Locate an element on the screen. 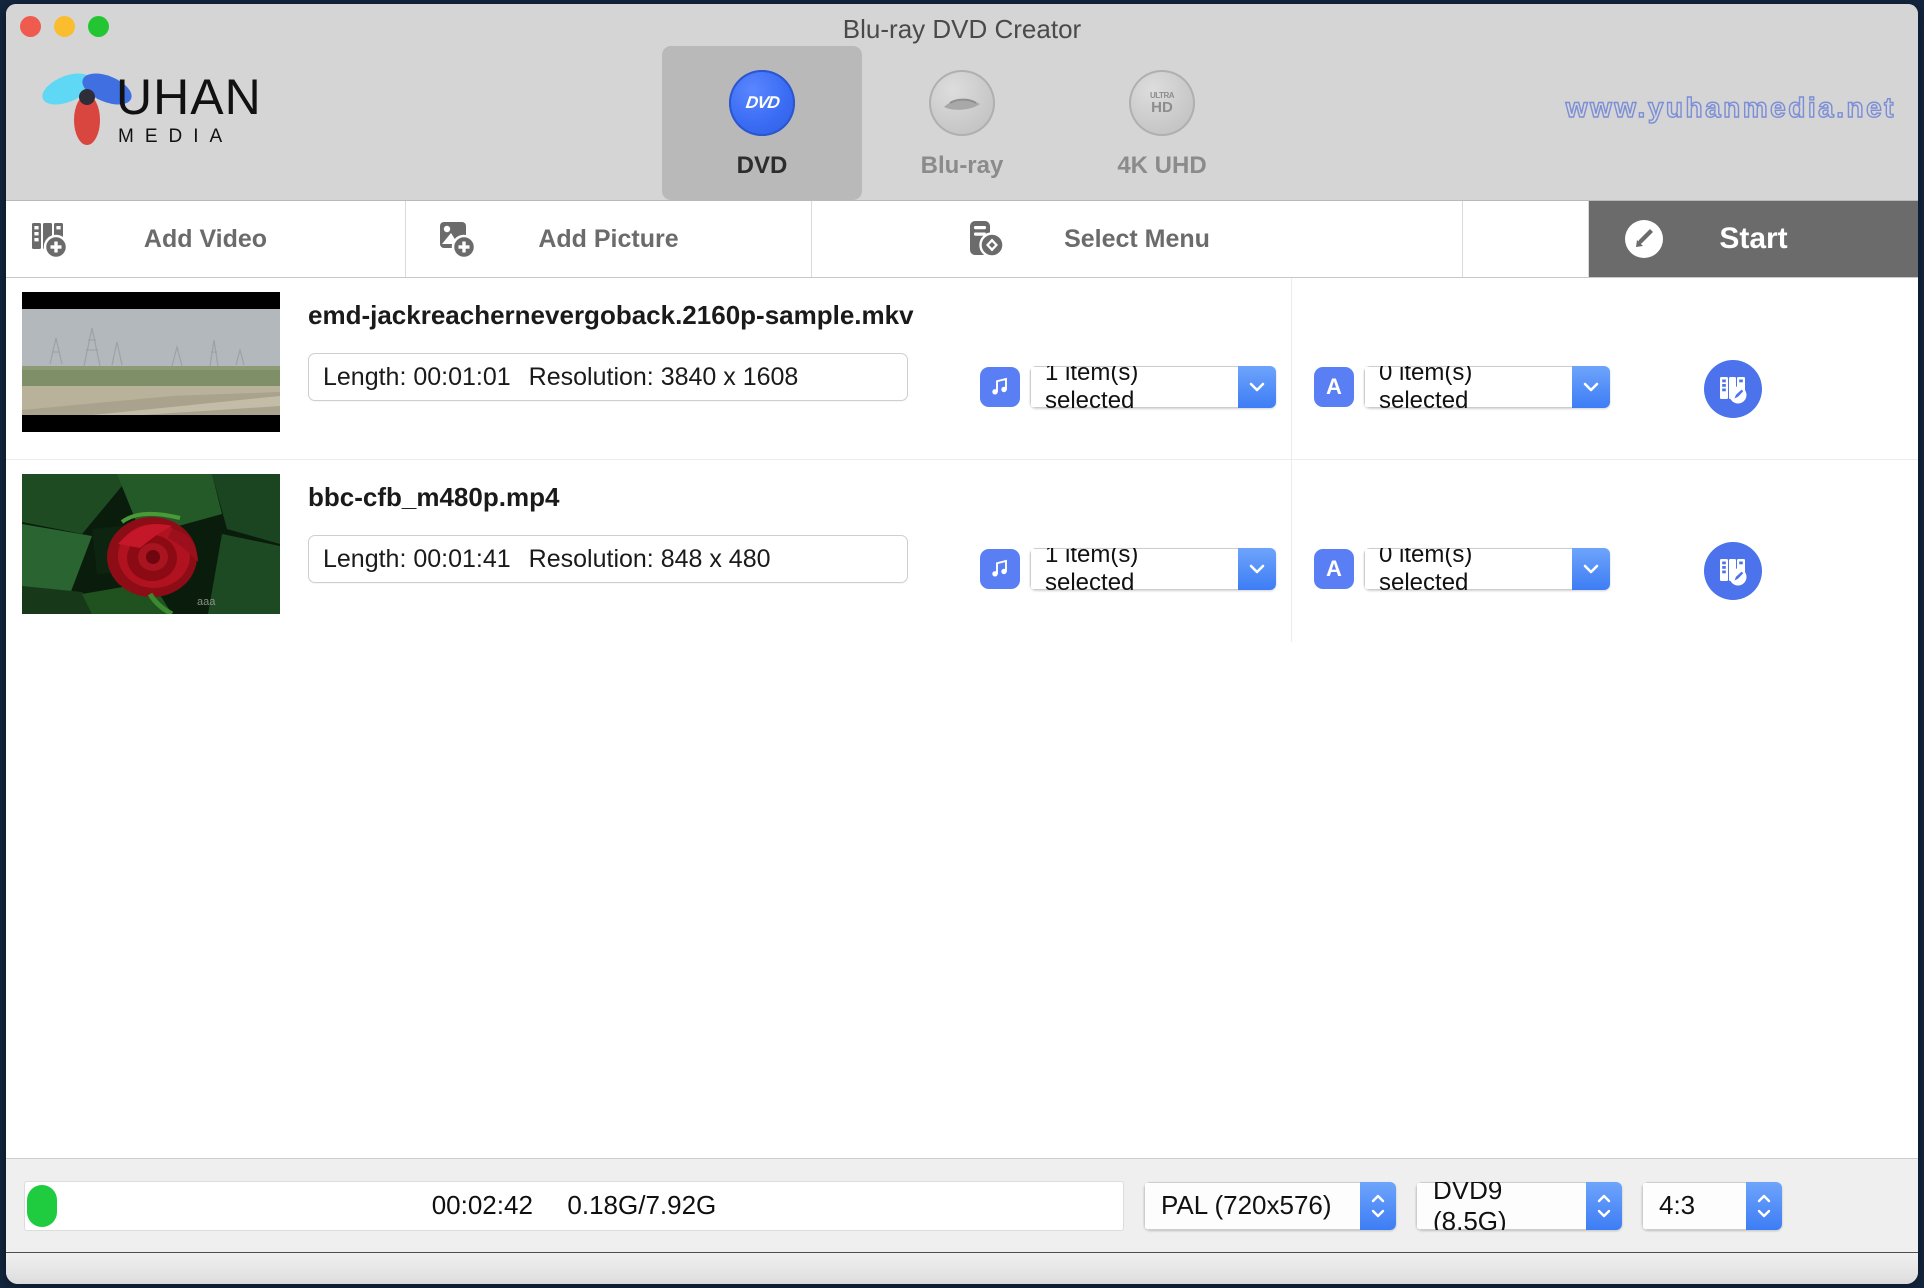 The width and height of the screenshot is (1924, 1288). toolbar-spacer is located at coordinates (1526, 239).